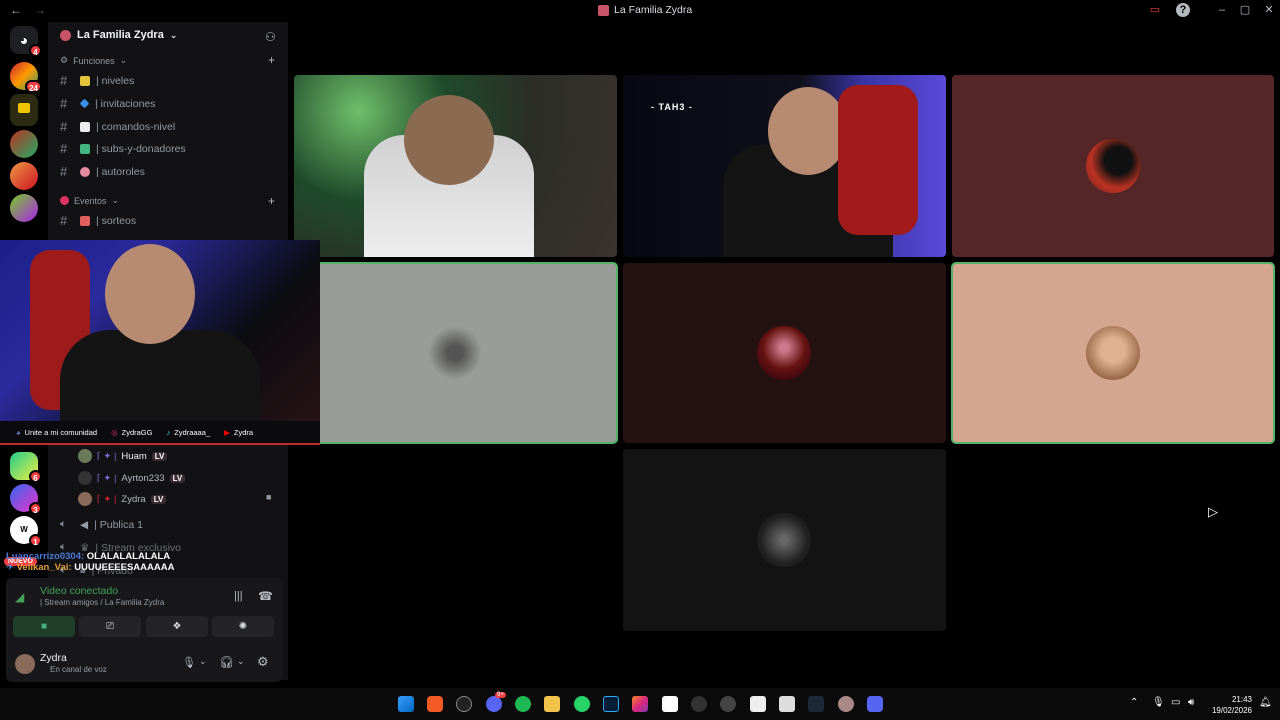  What do you see at coordinates (84, 103) in the screenshot?
I see `diamond-icon` at bounding box center [84, 103].